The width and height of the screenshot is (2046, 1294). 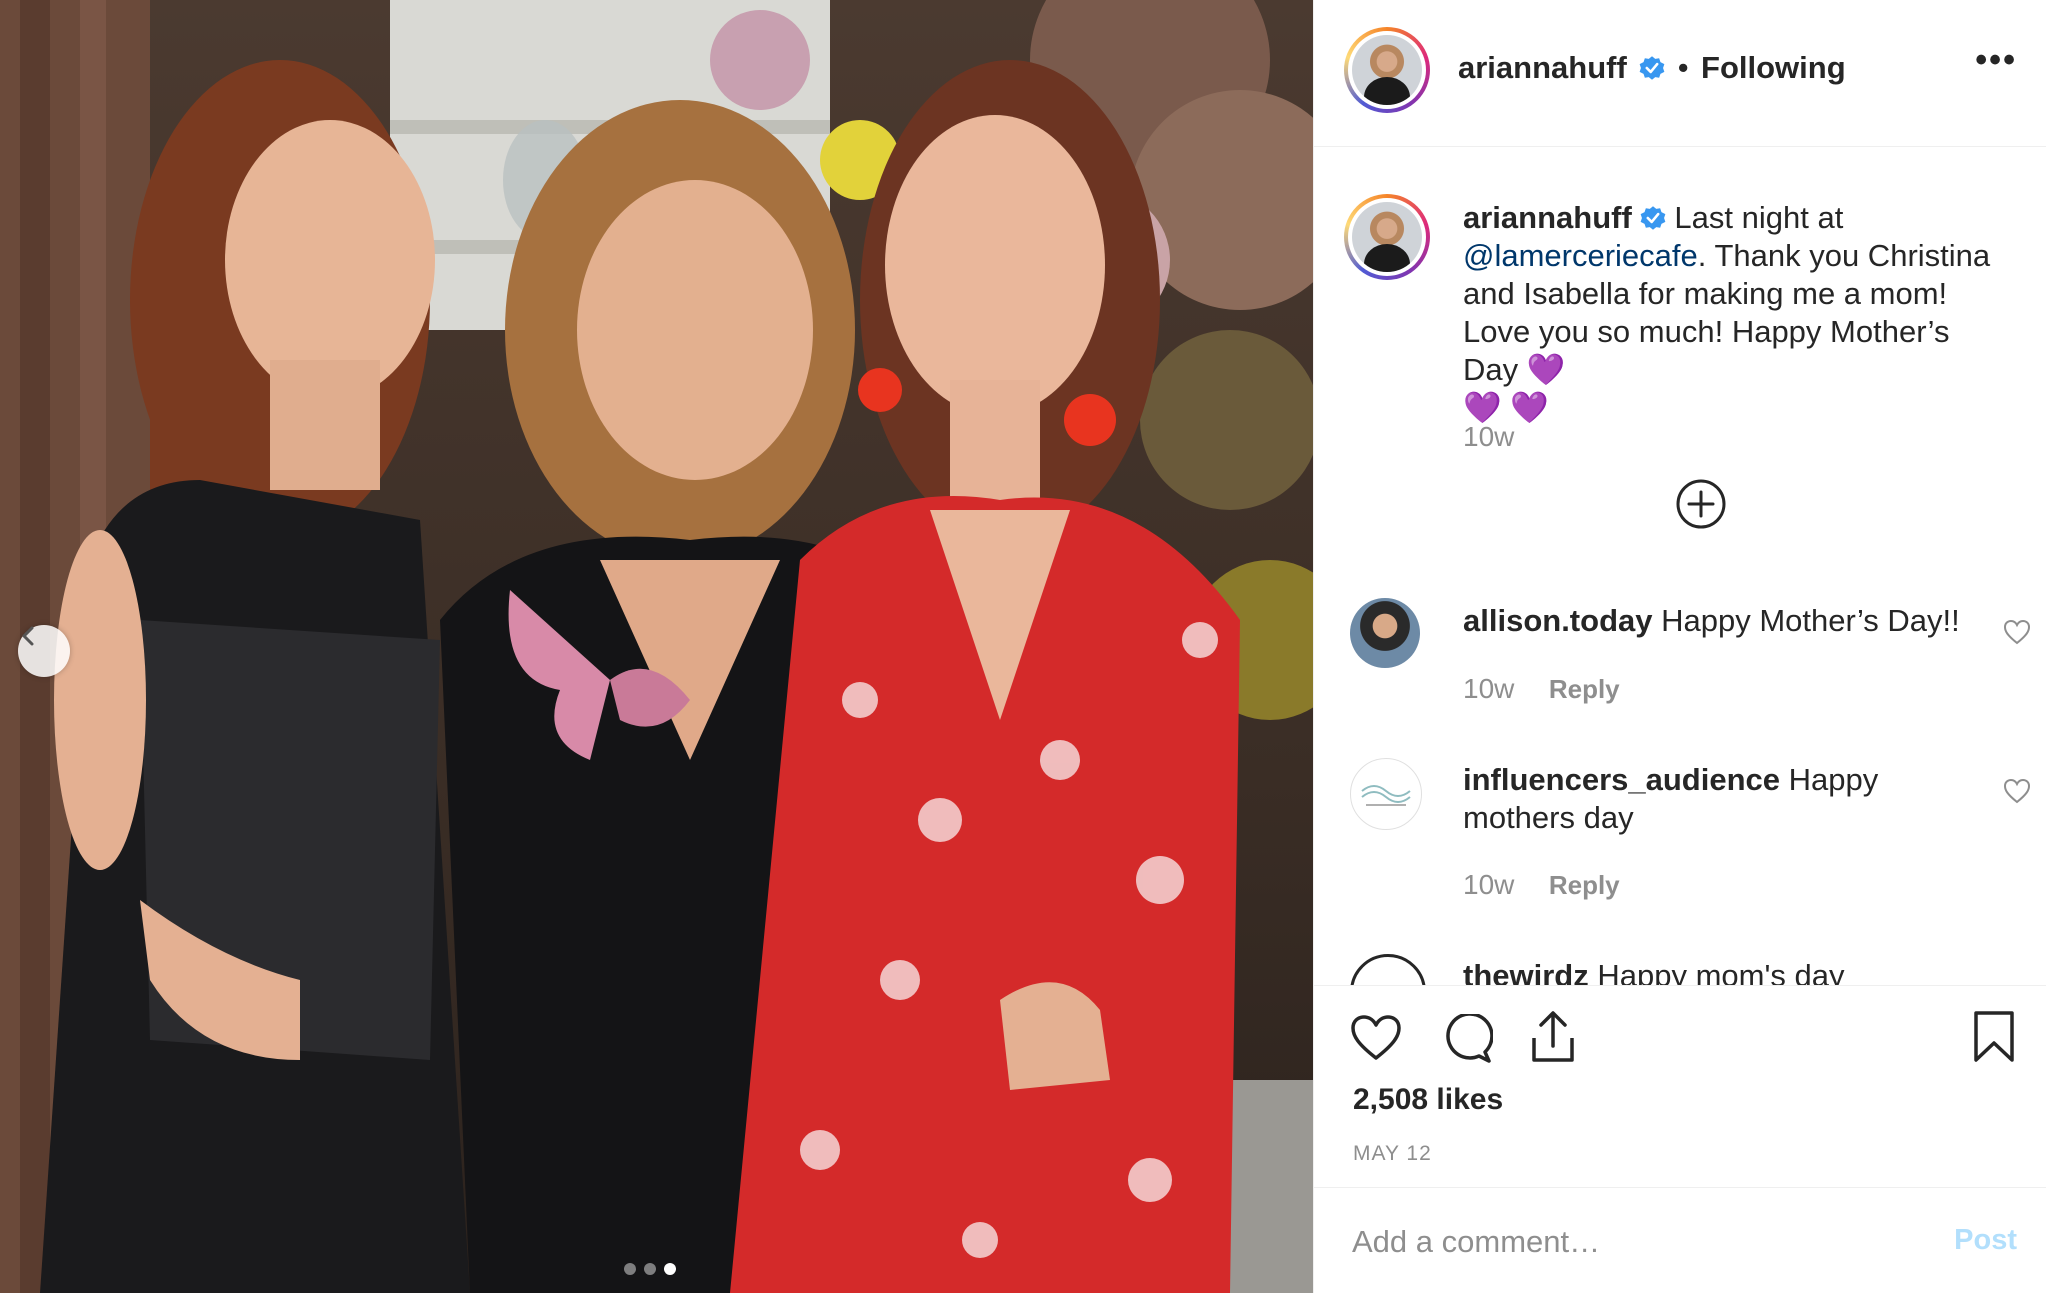 I want to click on caption-avatar, so click(x=1387, y=237).